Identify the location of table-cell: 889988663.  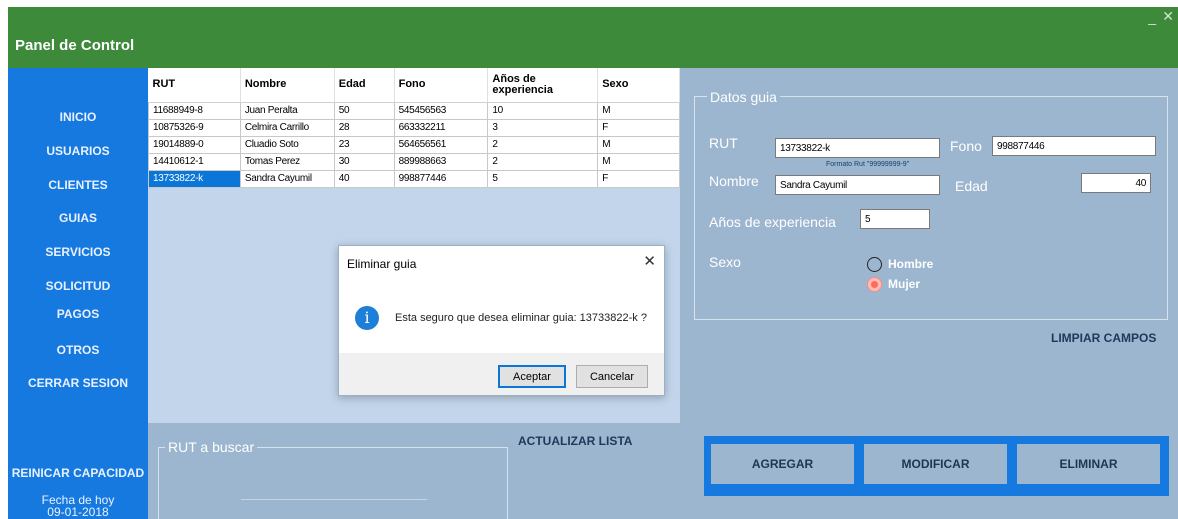
(441, 161).